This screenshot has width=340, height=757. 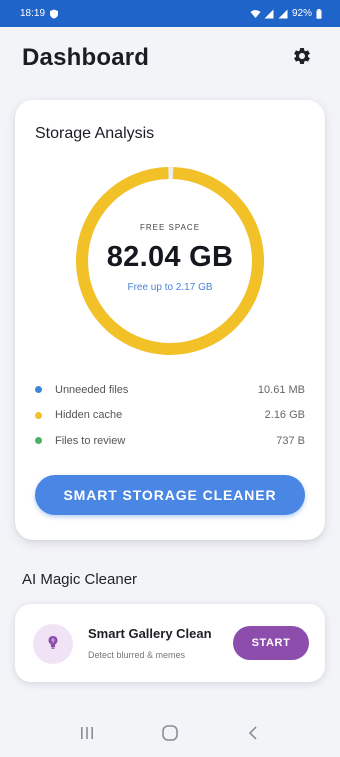 I want to click on legend-row-review: Files to review 737 B, so click(x=170, y=441).